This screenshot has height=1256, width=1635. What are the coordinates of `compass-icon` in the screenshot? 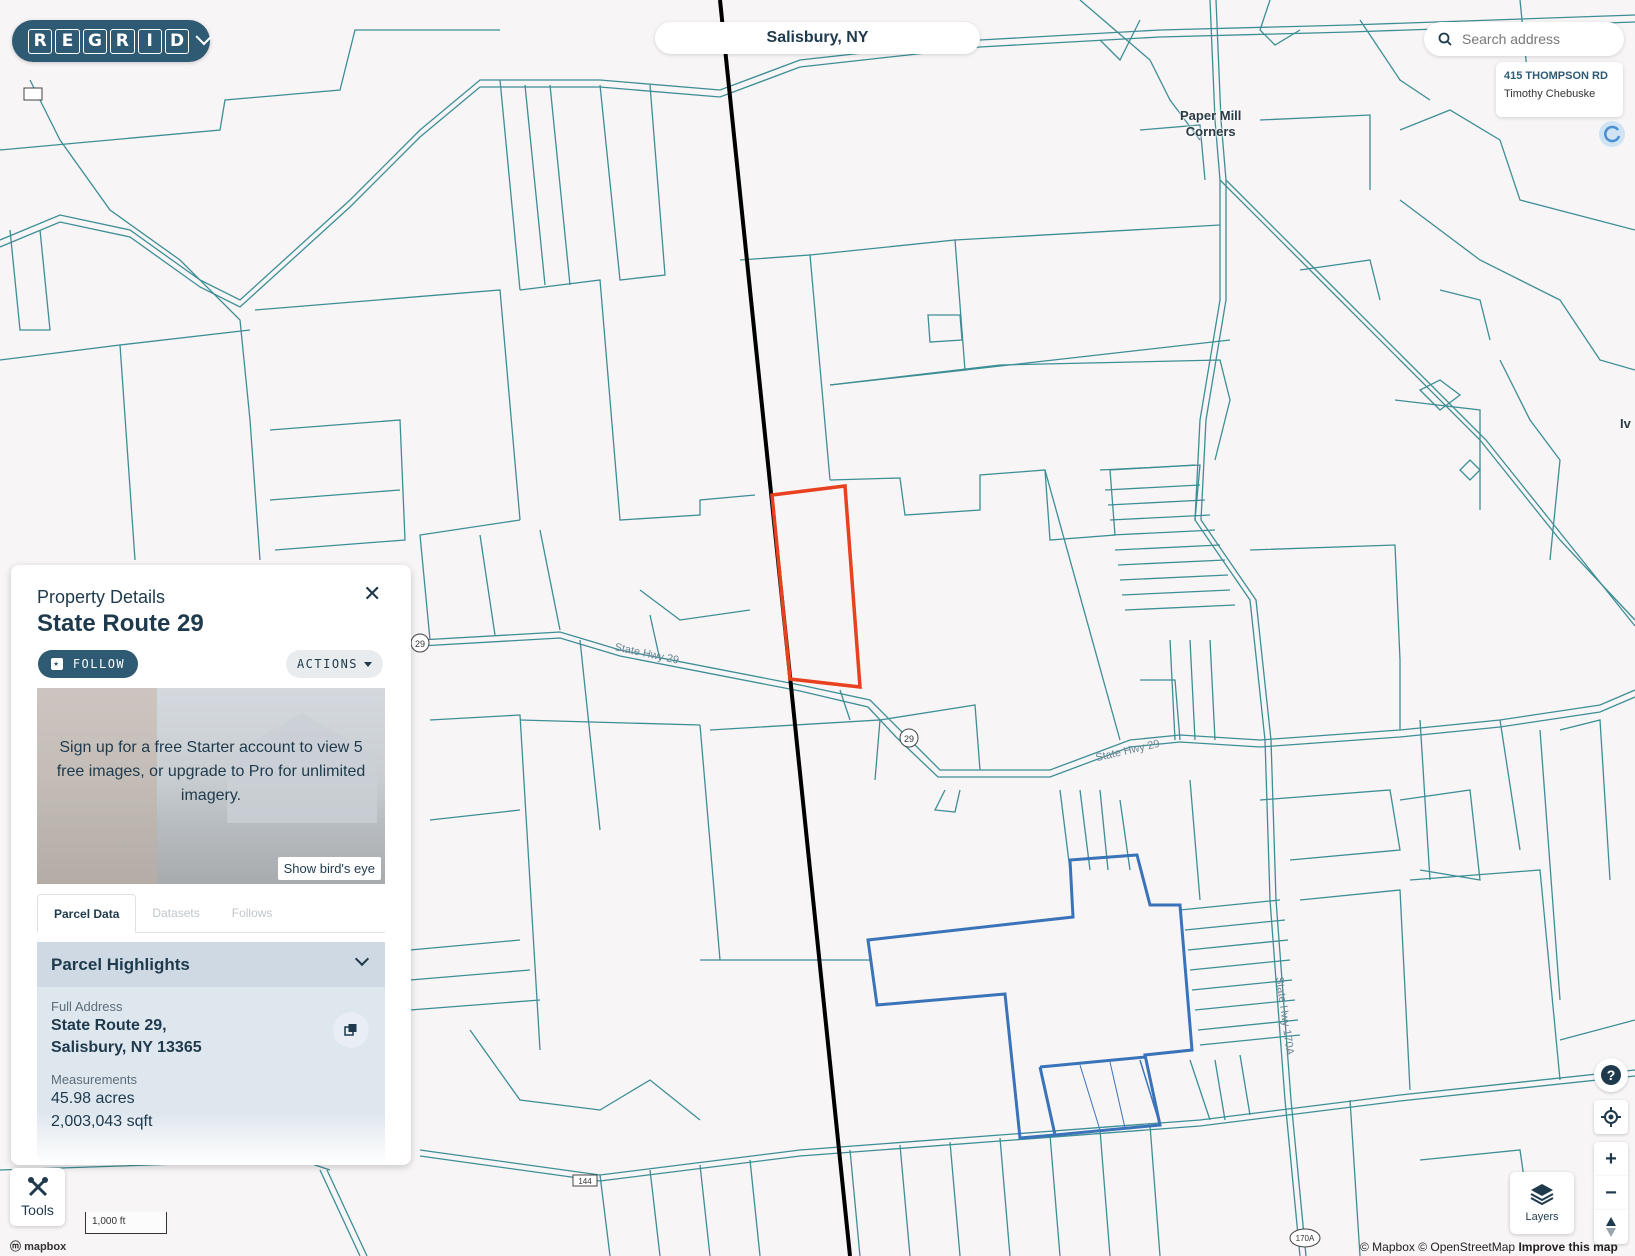 It's located at (1611, 1227).